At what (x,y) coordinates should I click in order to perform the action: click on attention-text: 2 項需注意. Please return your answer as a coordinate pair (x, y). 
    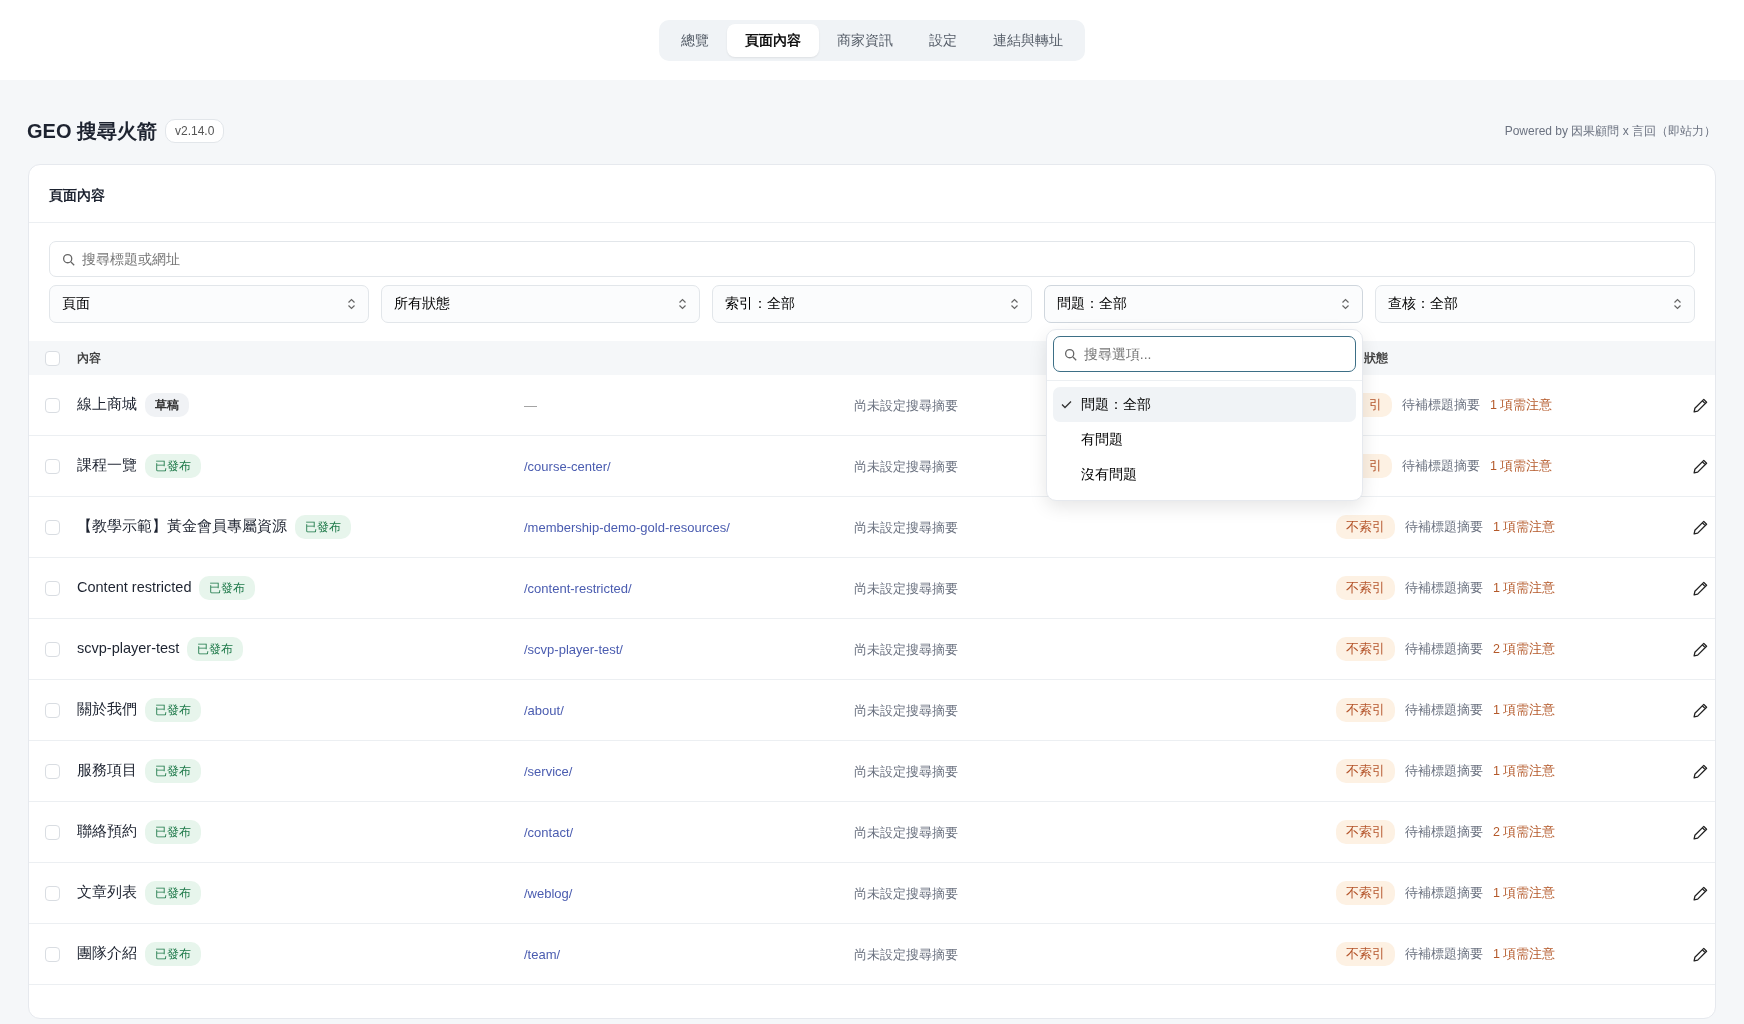
    Looking at the image, I should click on (1524, 649).